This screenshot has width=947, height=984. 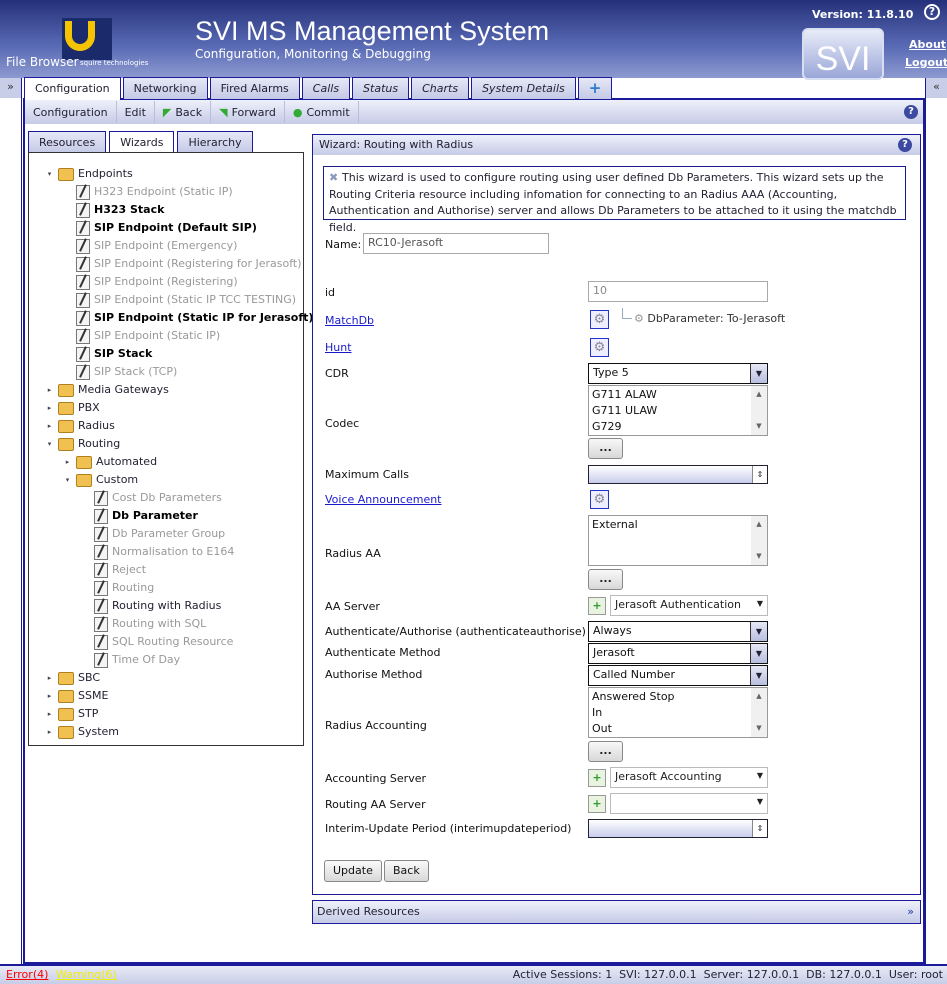 What do you see at coordinates (120, 372) in the screenshot?
I see `tree-item: SIP Stack (TCP)` at bounding box center [120, 372].